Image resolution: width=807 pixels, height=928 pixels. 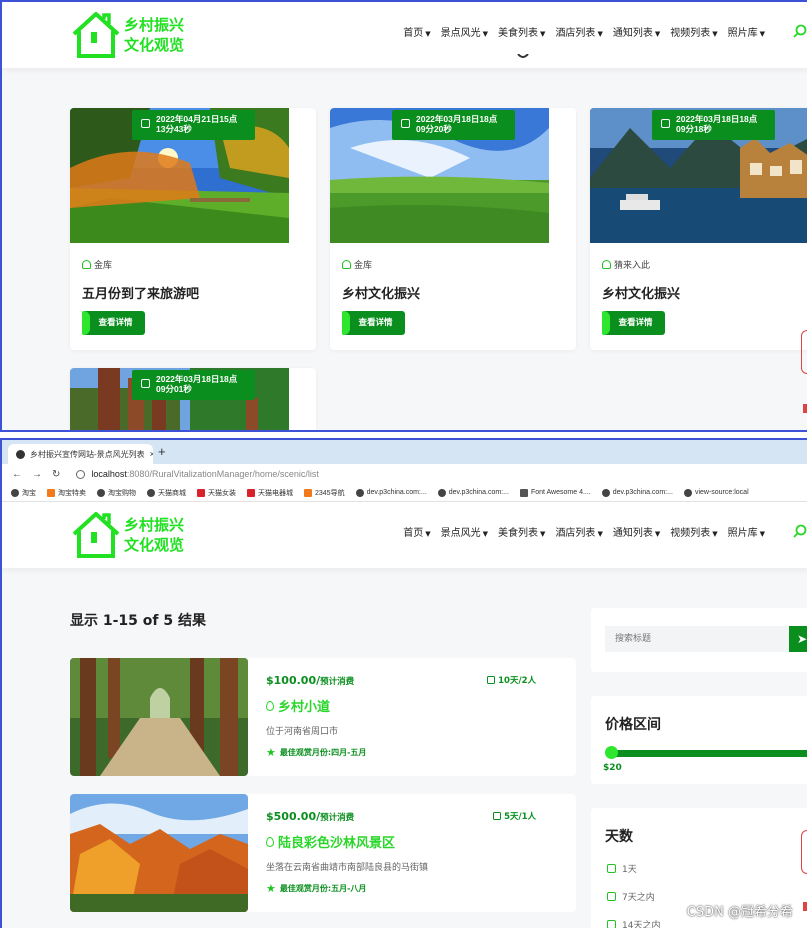 What do you see at coordinates (56, 474) in the screenshot?
I see `reload-icon: ↻` at bounding box center [56, 474].